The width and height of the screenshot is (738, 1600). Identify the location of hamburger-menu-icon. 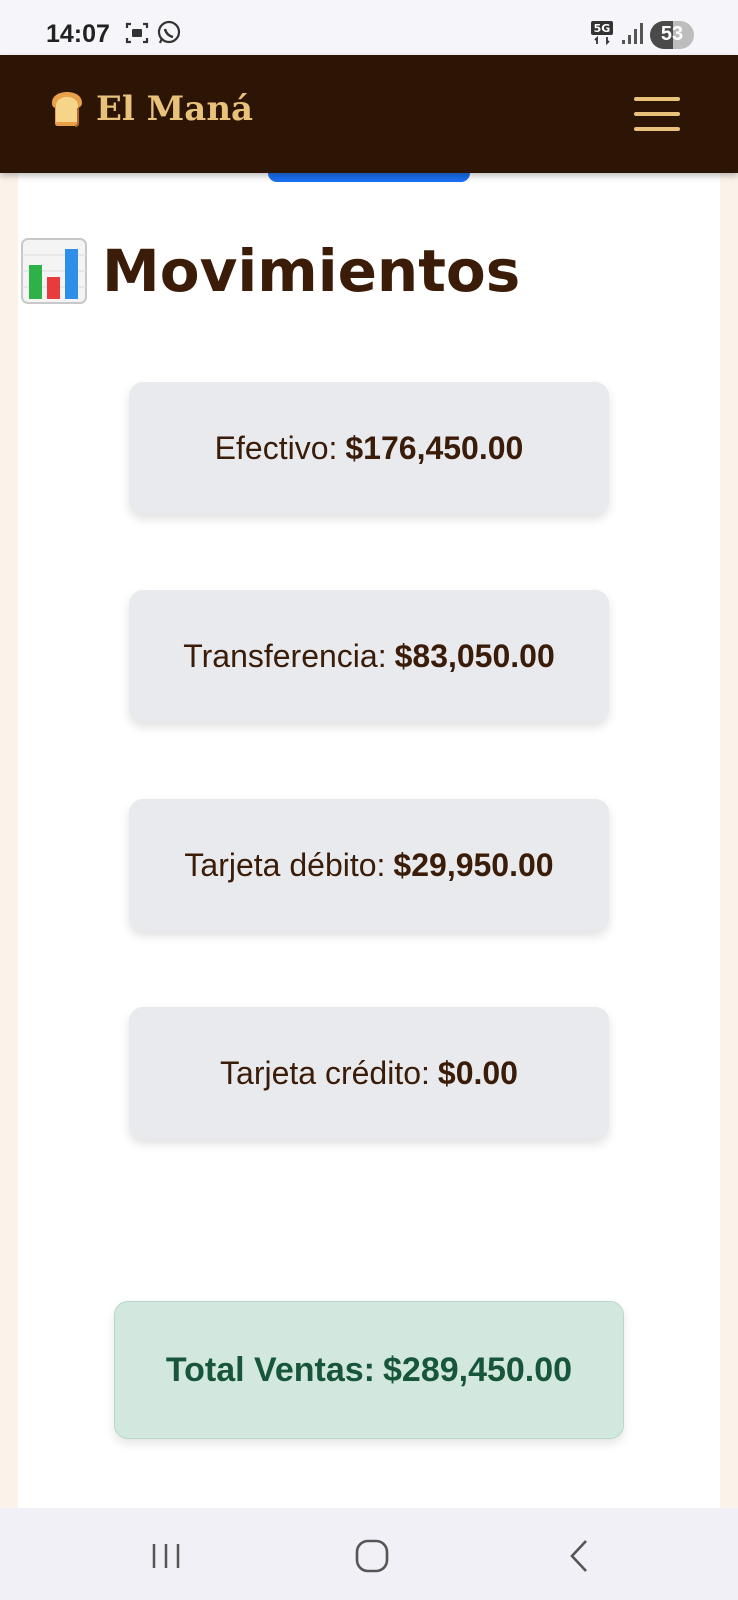
(657, 115).